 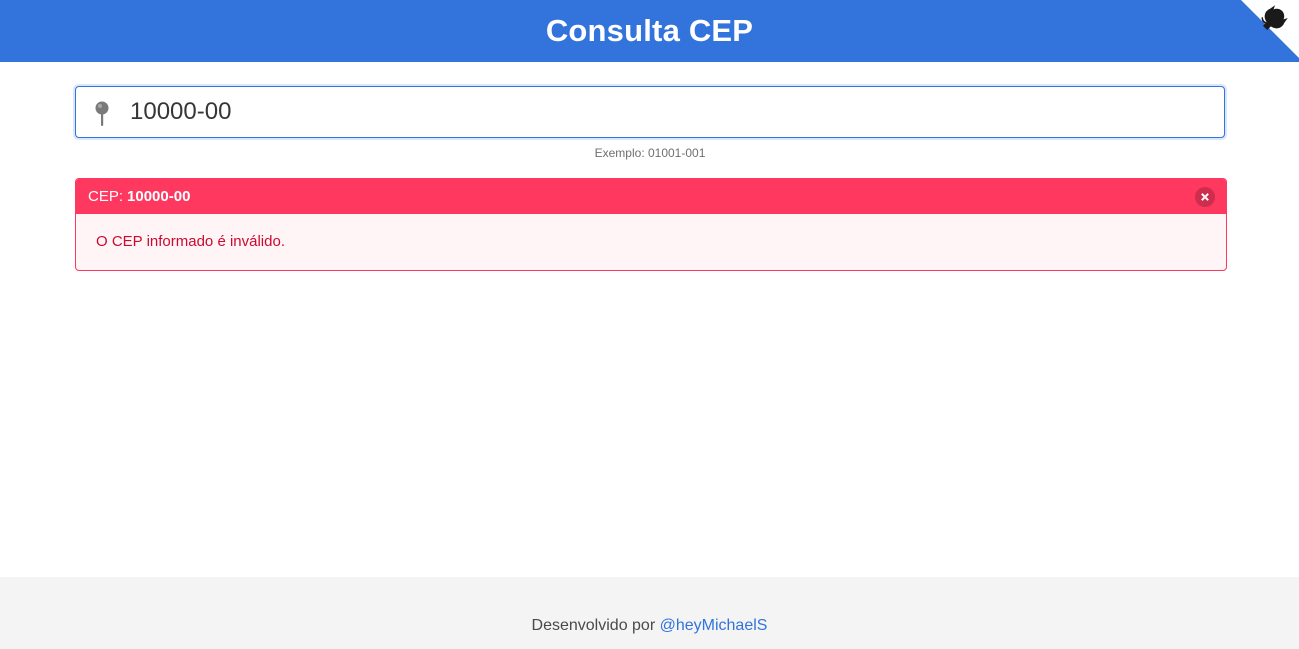 What do you see at coordinates (1205, 197) in the screenshot?
I see `close-message-button` at bounding box center [1205, 197].